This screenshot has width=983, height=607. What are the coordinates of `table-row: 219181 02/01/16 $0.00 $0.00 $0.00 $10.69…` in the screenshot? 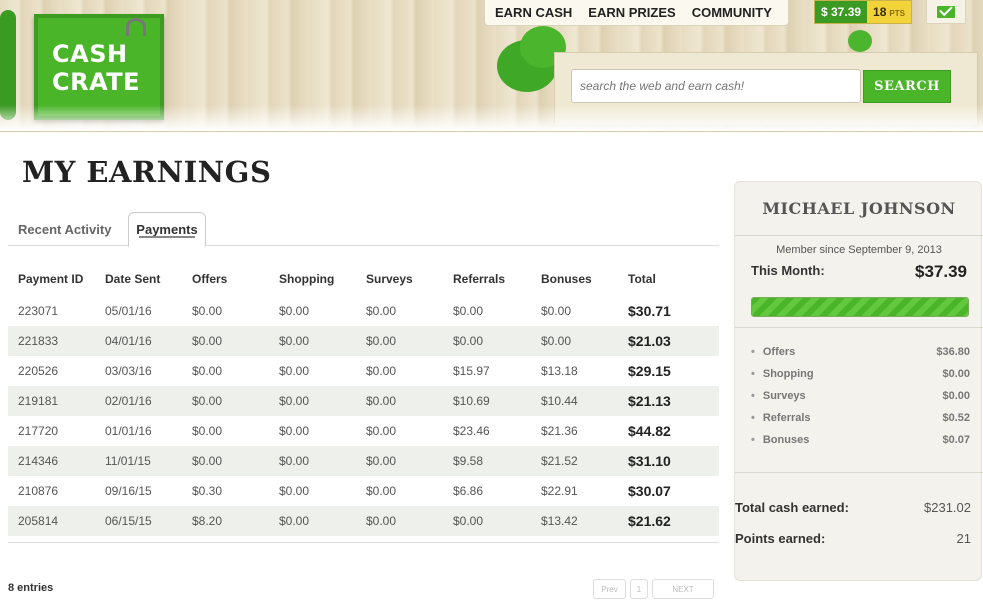 It's located at (363, 401).